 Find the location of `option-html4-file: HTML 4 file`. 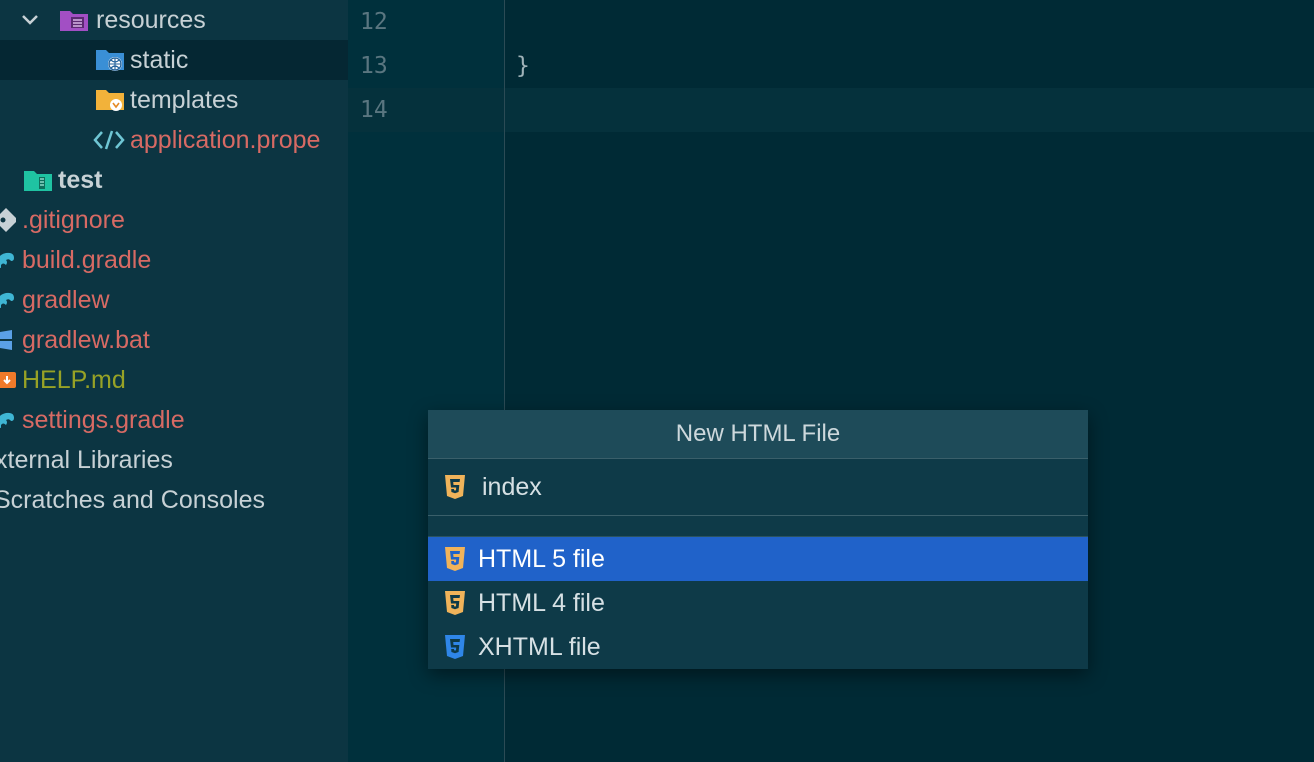

option-html4-file: HTML 4 file is located at coordinates (758, 603).